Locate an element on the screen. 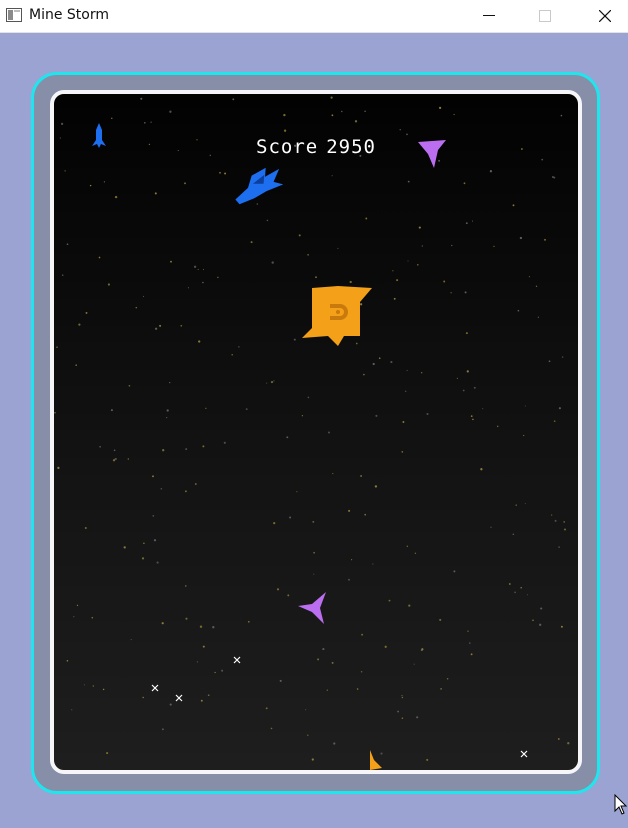  maximize-button is located at coordinates (545, 16).